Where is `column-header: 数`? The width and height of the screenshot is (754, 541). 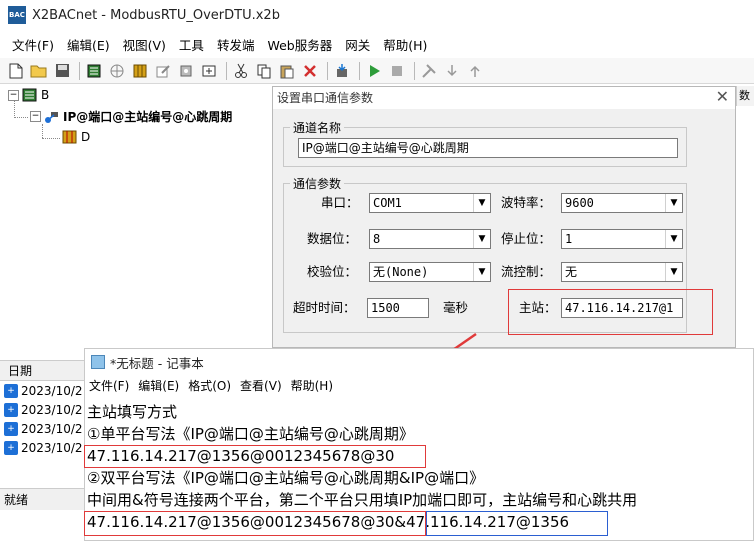
column-header: 数 is located at coordinates (745, 96).